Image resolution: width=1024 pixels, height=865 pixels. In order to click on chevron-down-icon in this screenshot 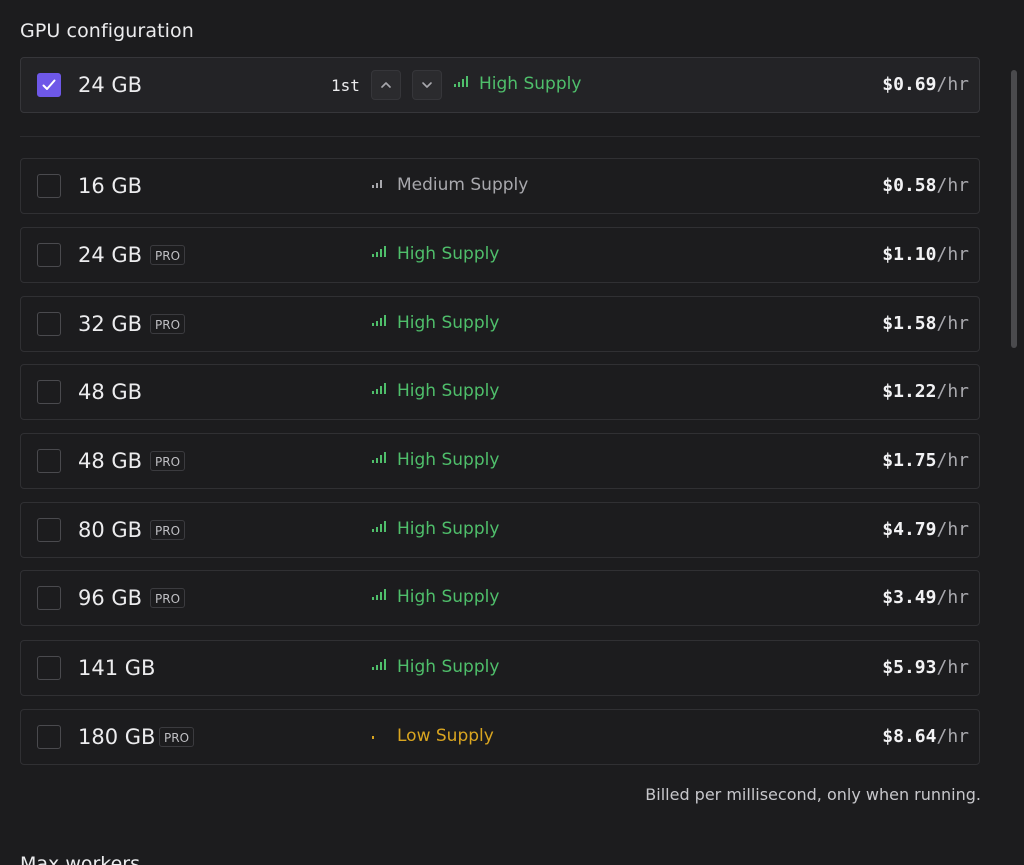, I will do `click(427, 85)`.